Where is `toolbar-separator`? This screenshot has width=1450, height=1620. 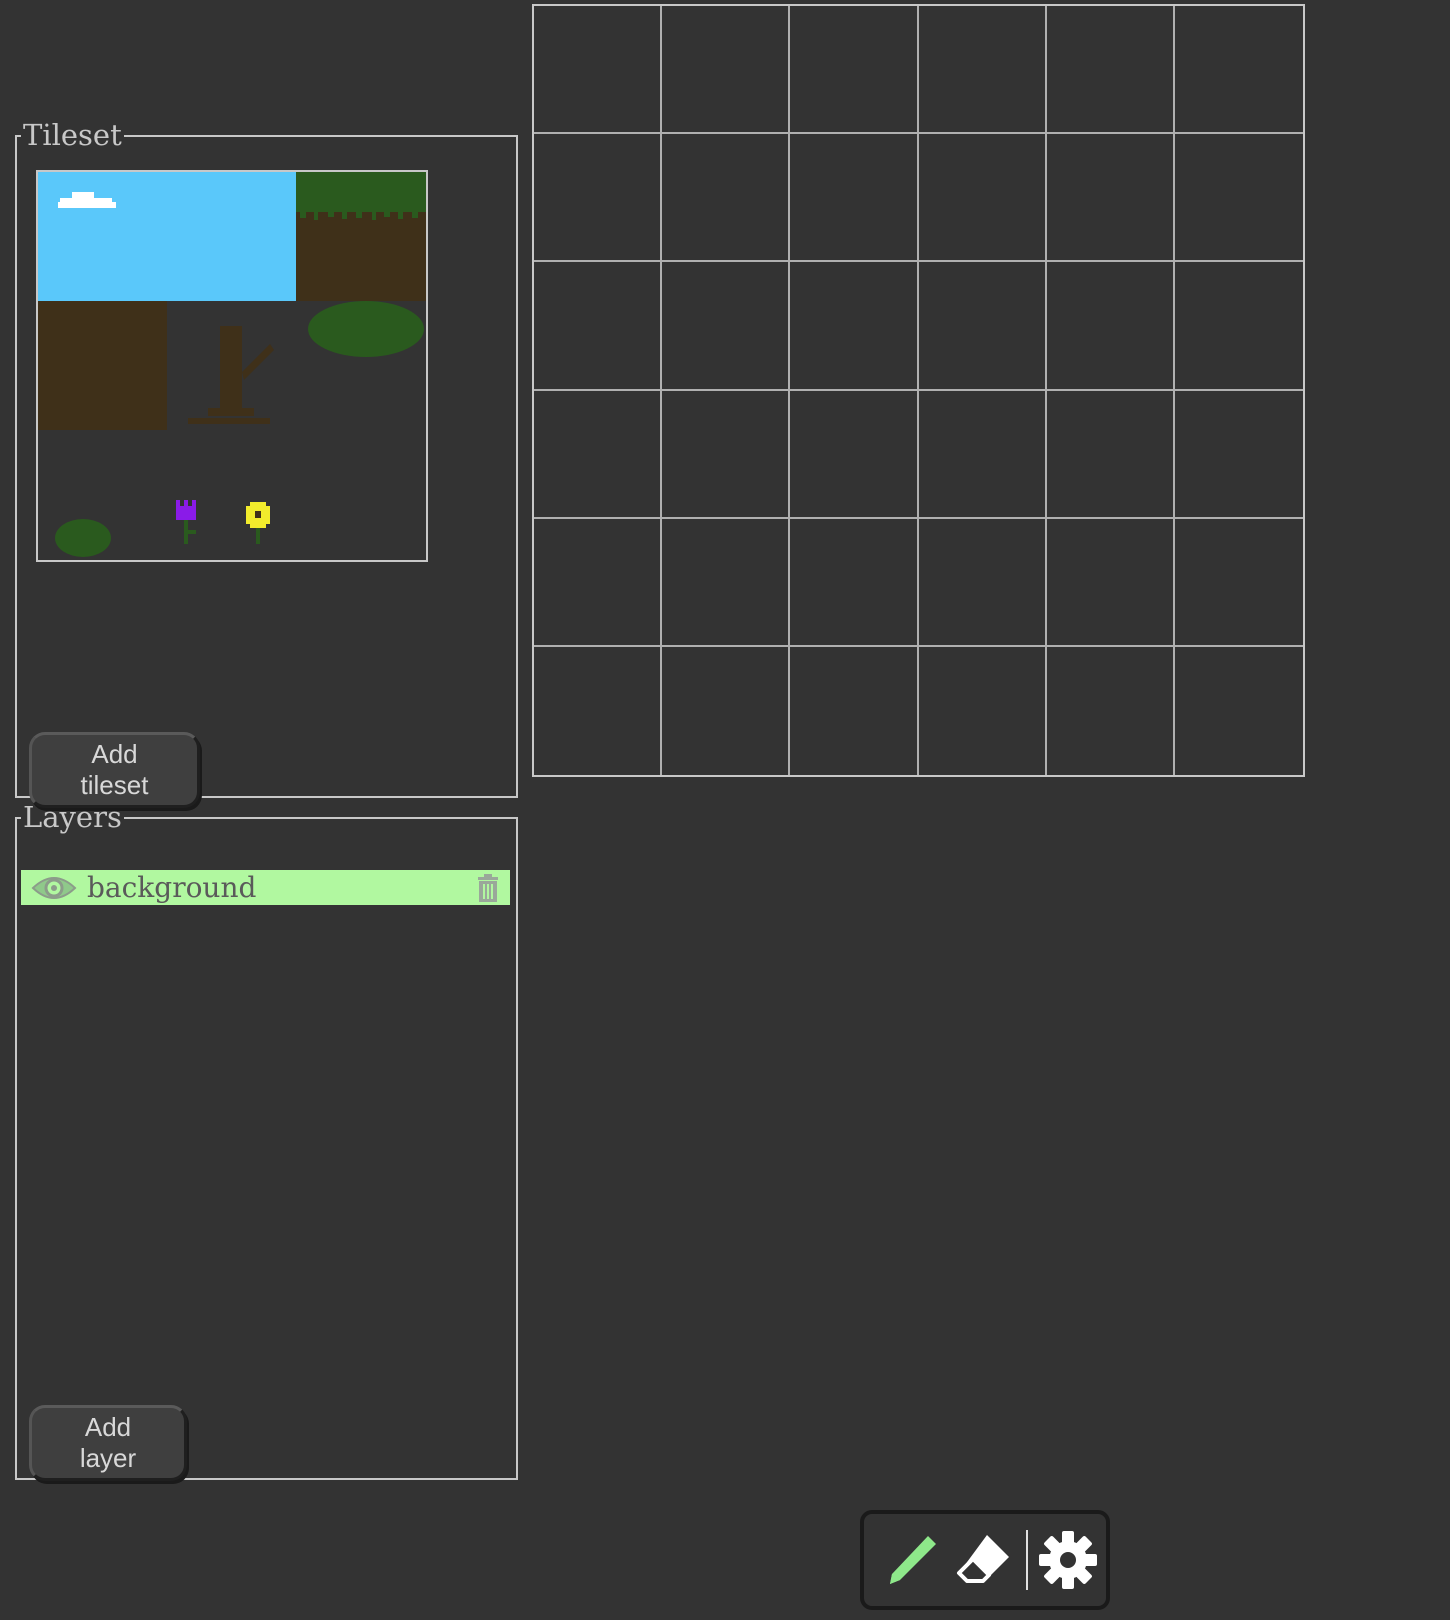
toolbar-separator is located at coordinates (1027, 1560).